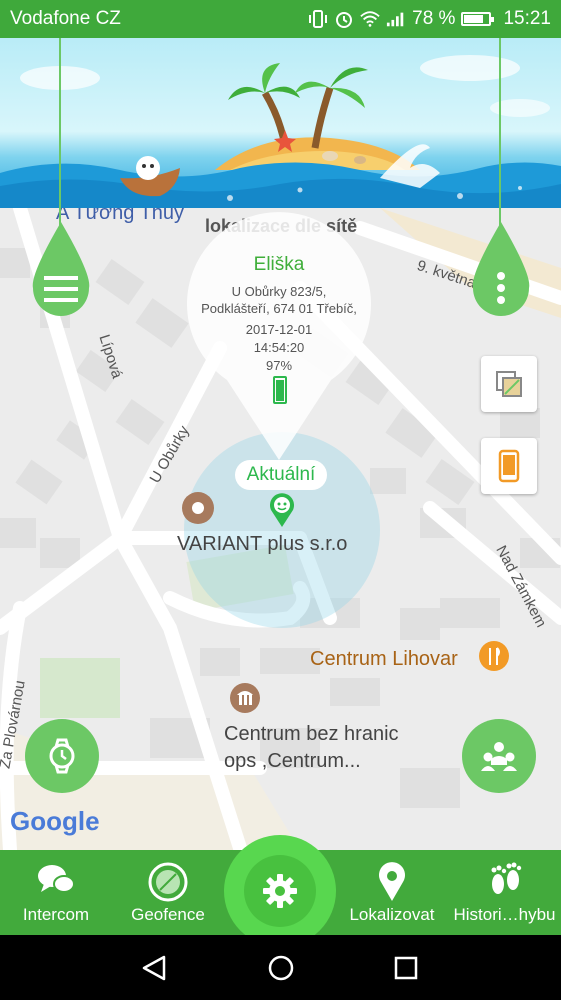 The image size is (561, 1000). I want to click on nav-intercom: Intercom, so click(56, 892).